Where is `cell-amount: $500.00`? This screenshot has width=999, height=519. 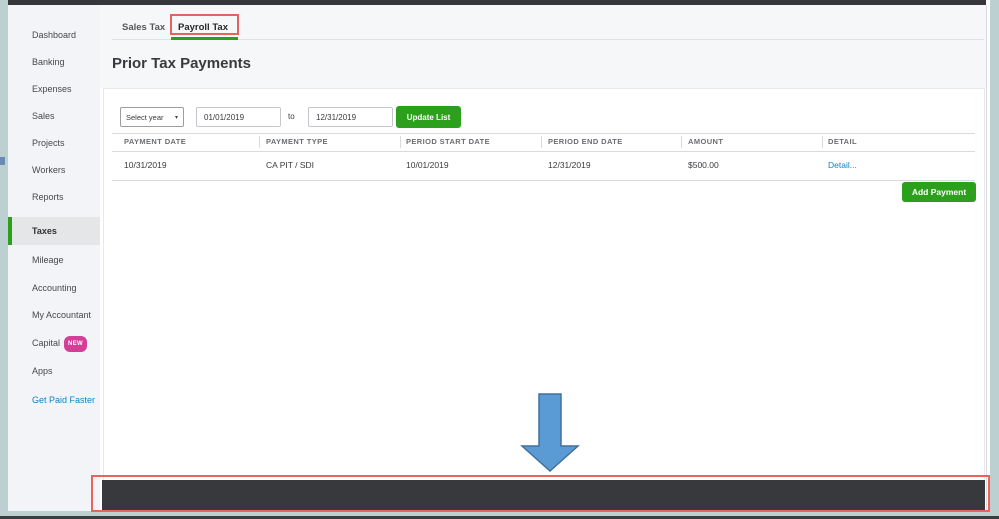 cell-amount: $500.00 is located at coordinates (703, 165).